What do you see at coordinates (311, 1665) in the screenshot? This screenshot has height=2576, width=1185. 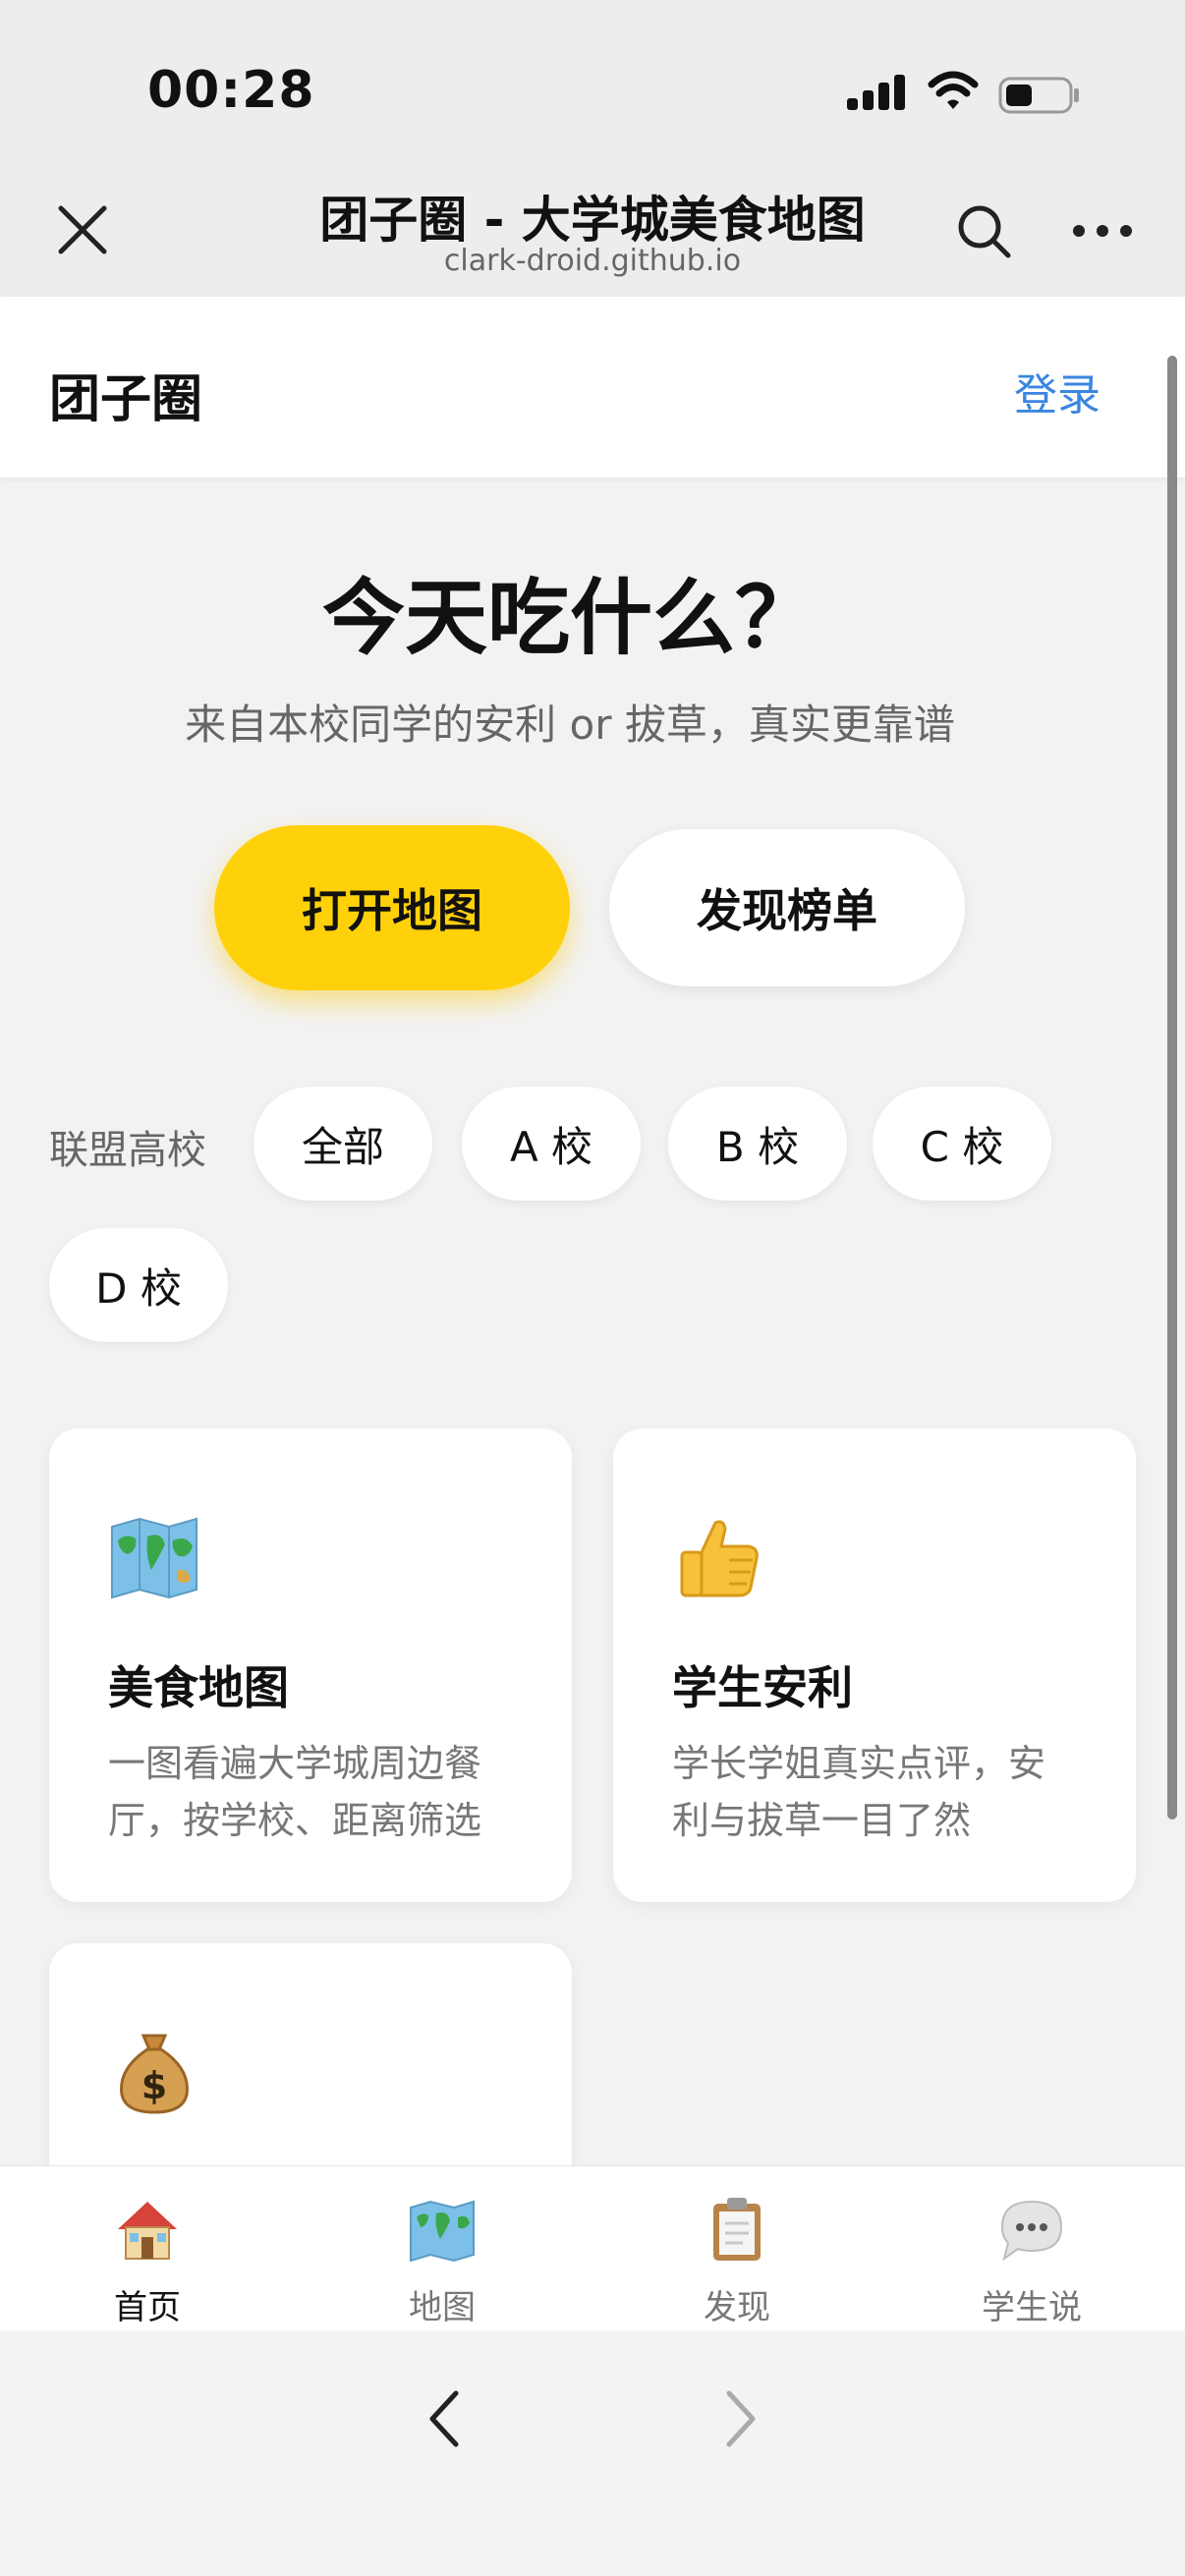 I see `feature-card-map: 美食地图 一图看遍大学城周边餐 厅，按学校、距离筛选` at bounding box center [311, 1665].